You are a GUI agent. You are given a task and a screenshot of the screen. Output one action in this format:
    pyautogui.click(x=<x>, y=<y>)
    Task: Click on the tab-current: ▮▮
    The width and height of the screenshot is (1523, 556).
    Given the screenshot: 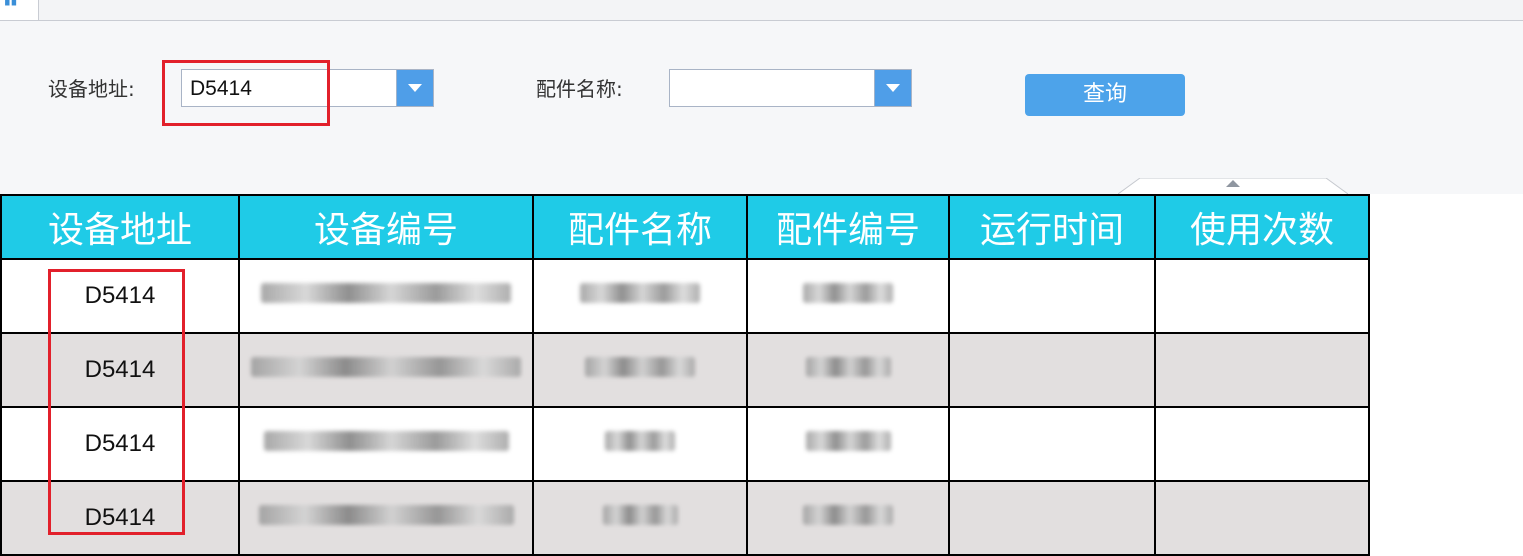 What is the action you would take?
    pyautogui.click(x=19, y=10)
    